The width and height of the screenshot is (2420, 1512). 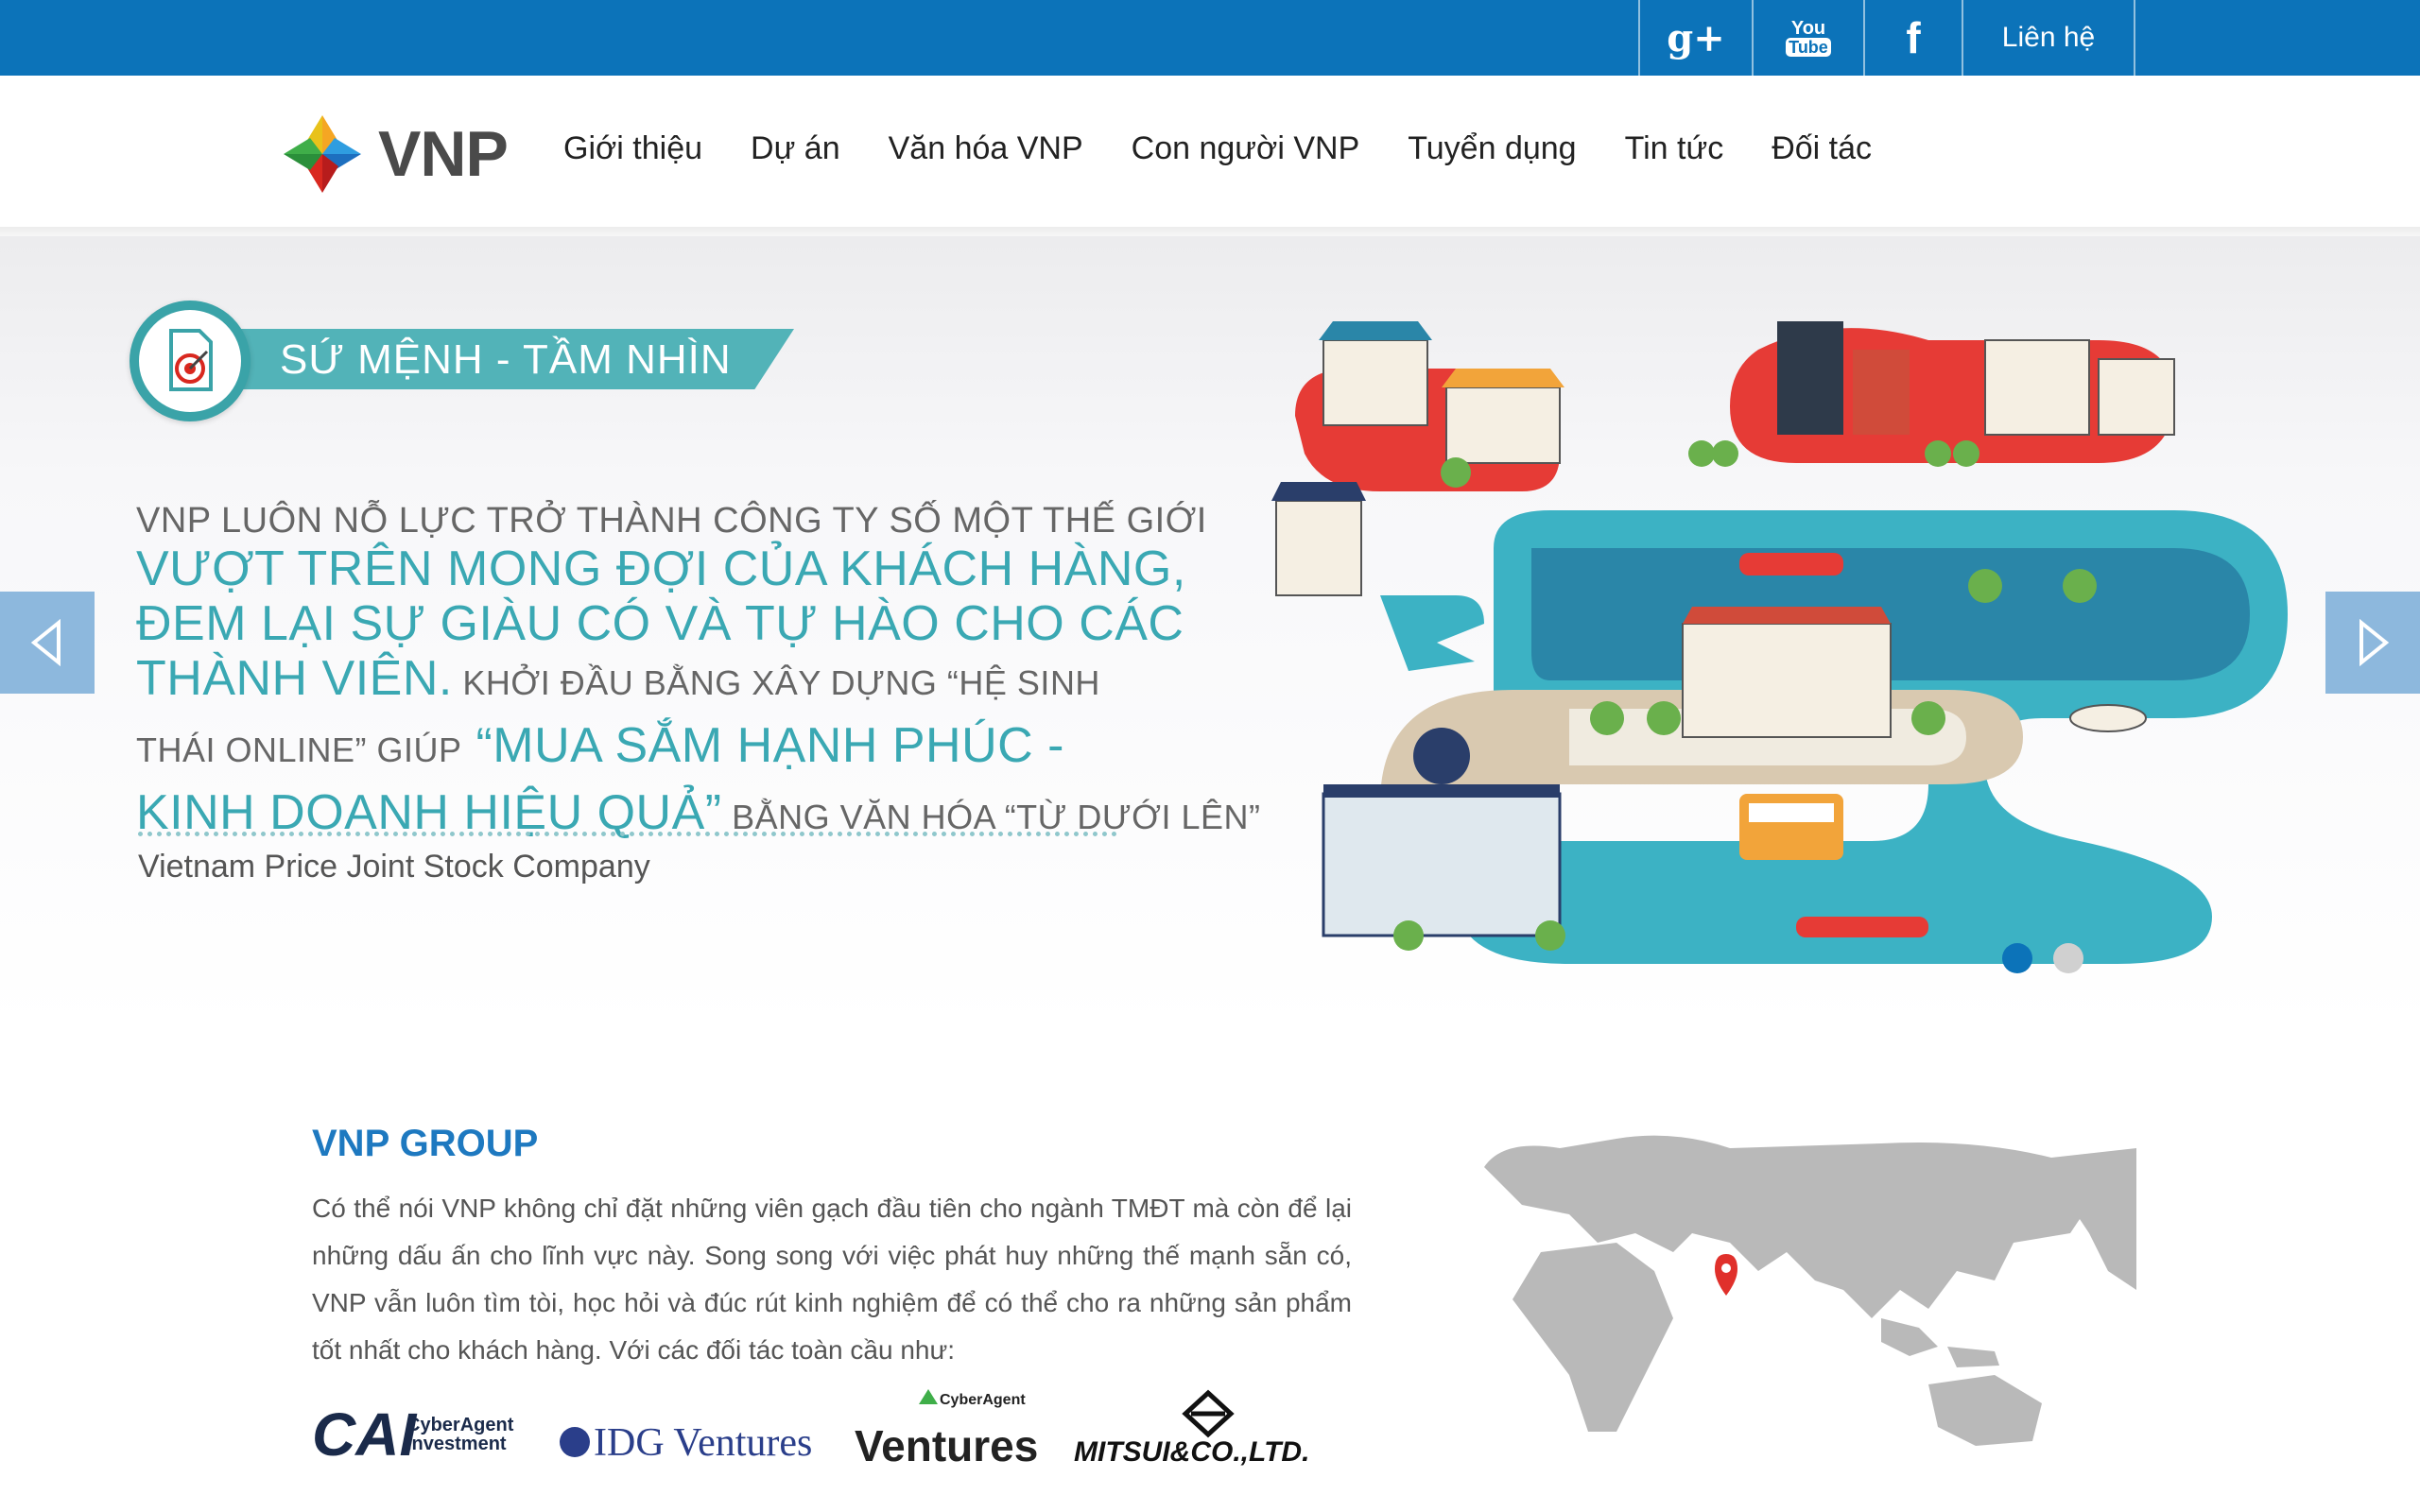 I want to click on top-bar: g+ You Tube f Liên hệ, so click(x=1210, y=38).